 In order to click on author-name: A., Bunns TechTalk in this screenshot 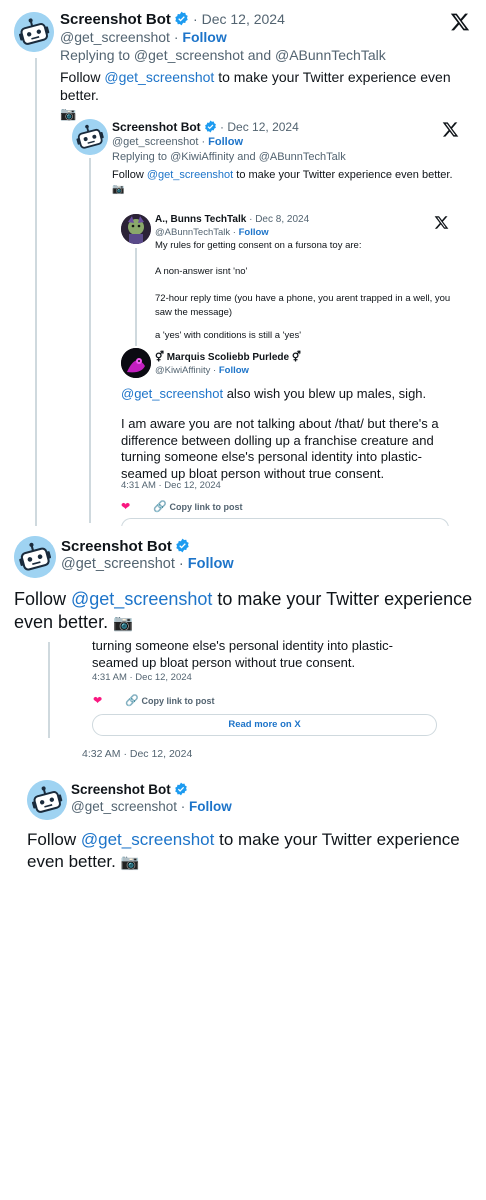, I will do `click(200, 219)`.